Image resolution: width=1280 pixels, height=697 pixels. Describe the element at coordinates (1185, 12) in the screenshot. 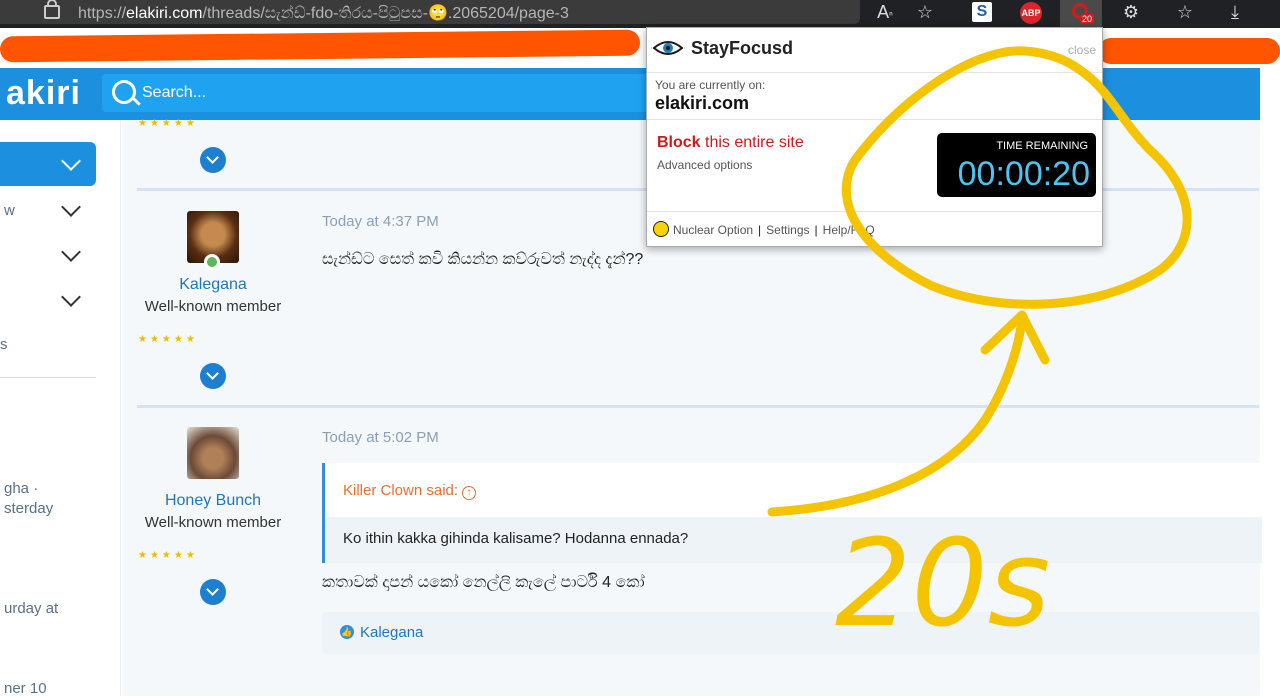

I see `favorites-icon: ☆` at that location.